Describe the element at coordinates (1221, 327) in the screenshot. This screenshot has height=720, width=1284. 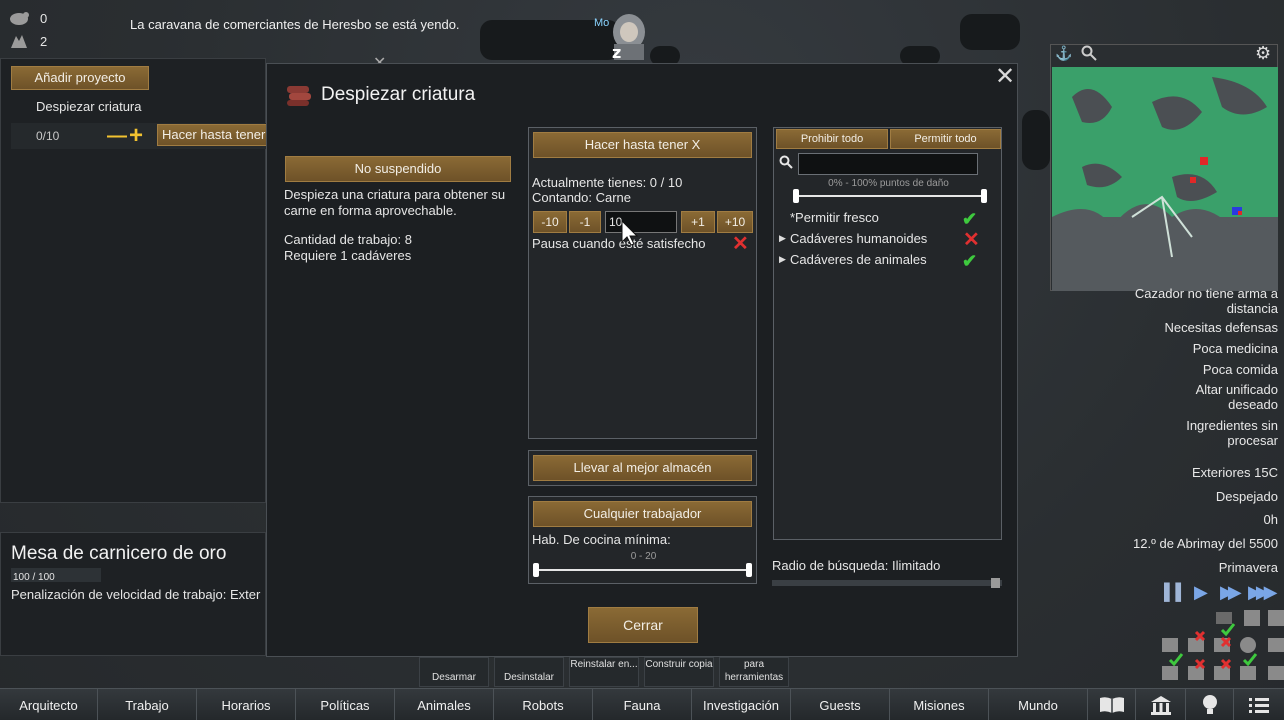
I see `alert-need-defenses: Necesitas defensas` at that location.